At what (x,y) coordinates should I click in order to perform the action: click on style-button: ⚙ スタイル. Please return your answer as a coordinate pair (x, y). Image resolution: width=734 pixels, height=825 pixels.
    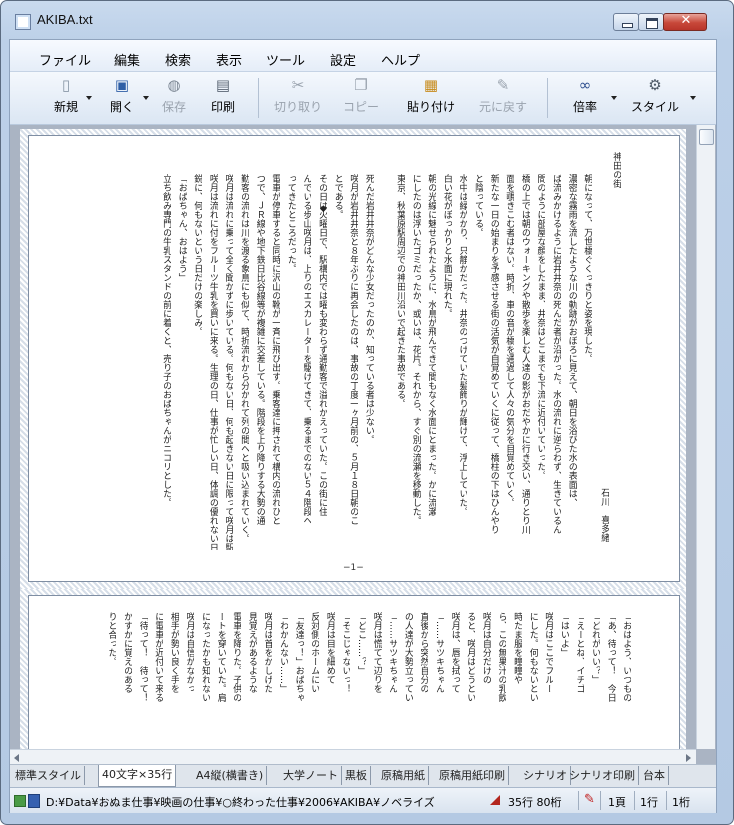
    Looking at the image, I should click on (655, 98).